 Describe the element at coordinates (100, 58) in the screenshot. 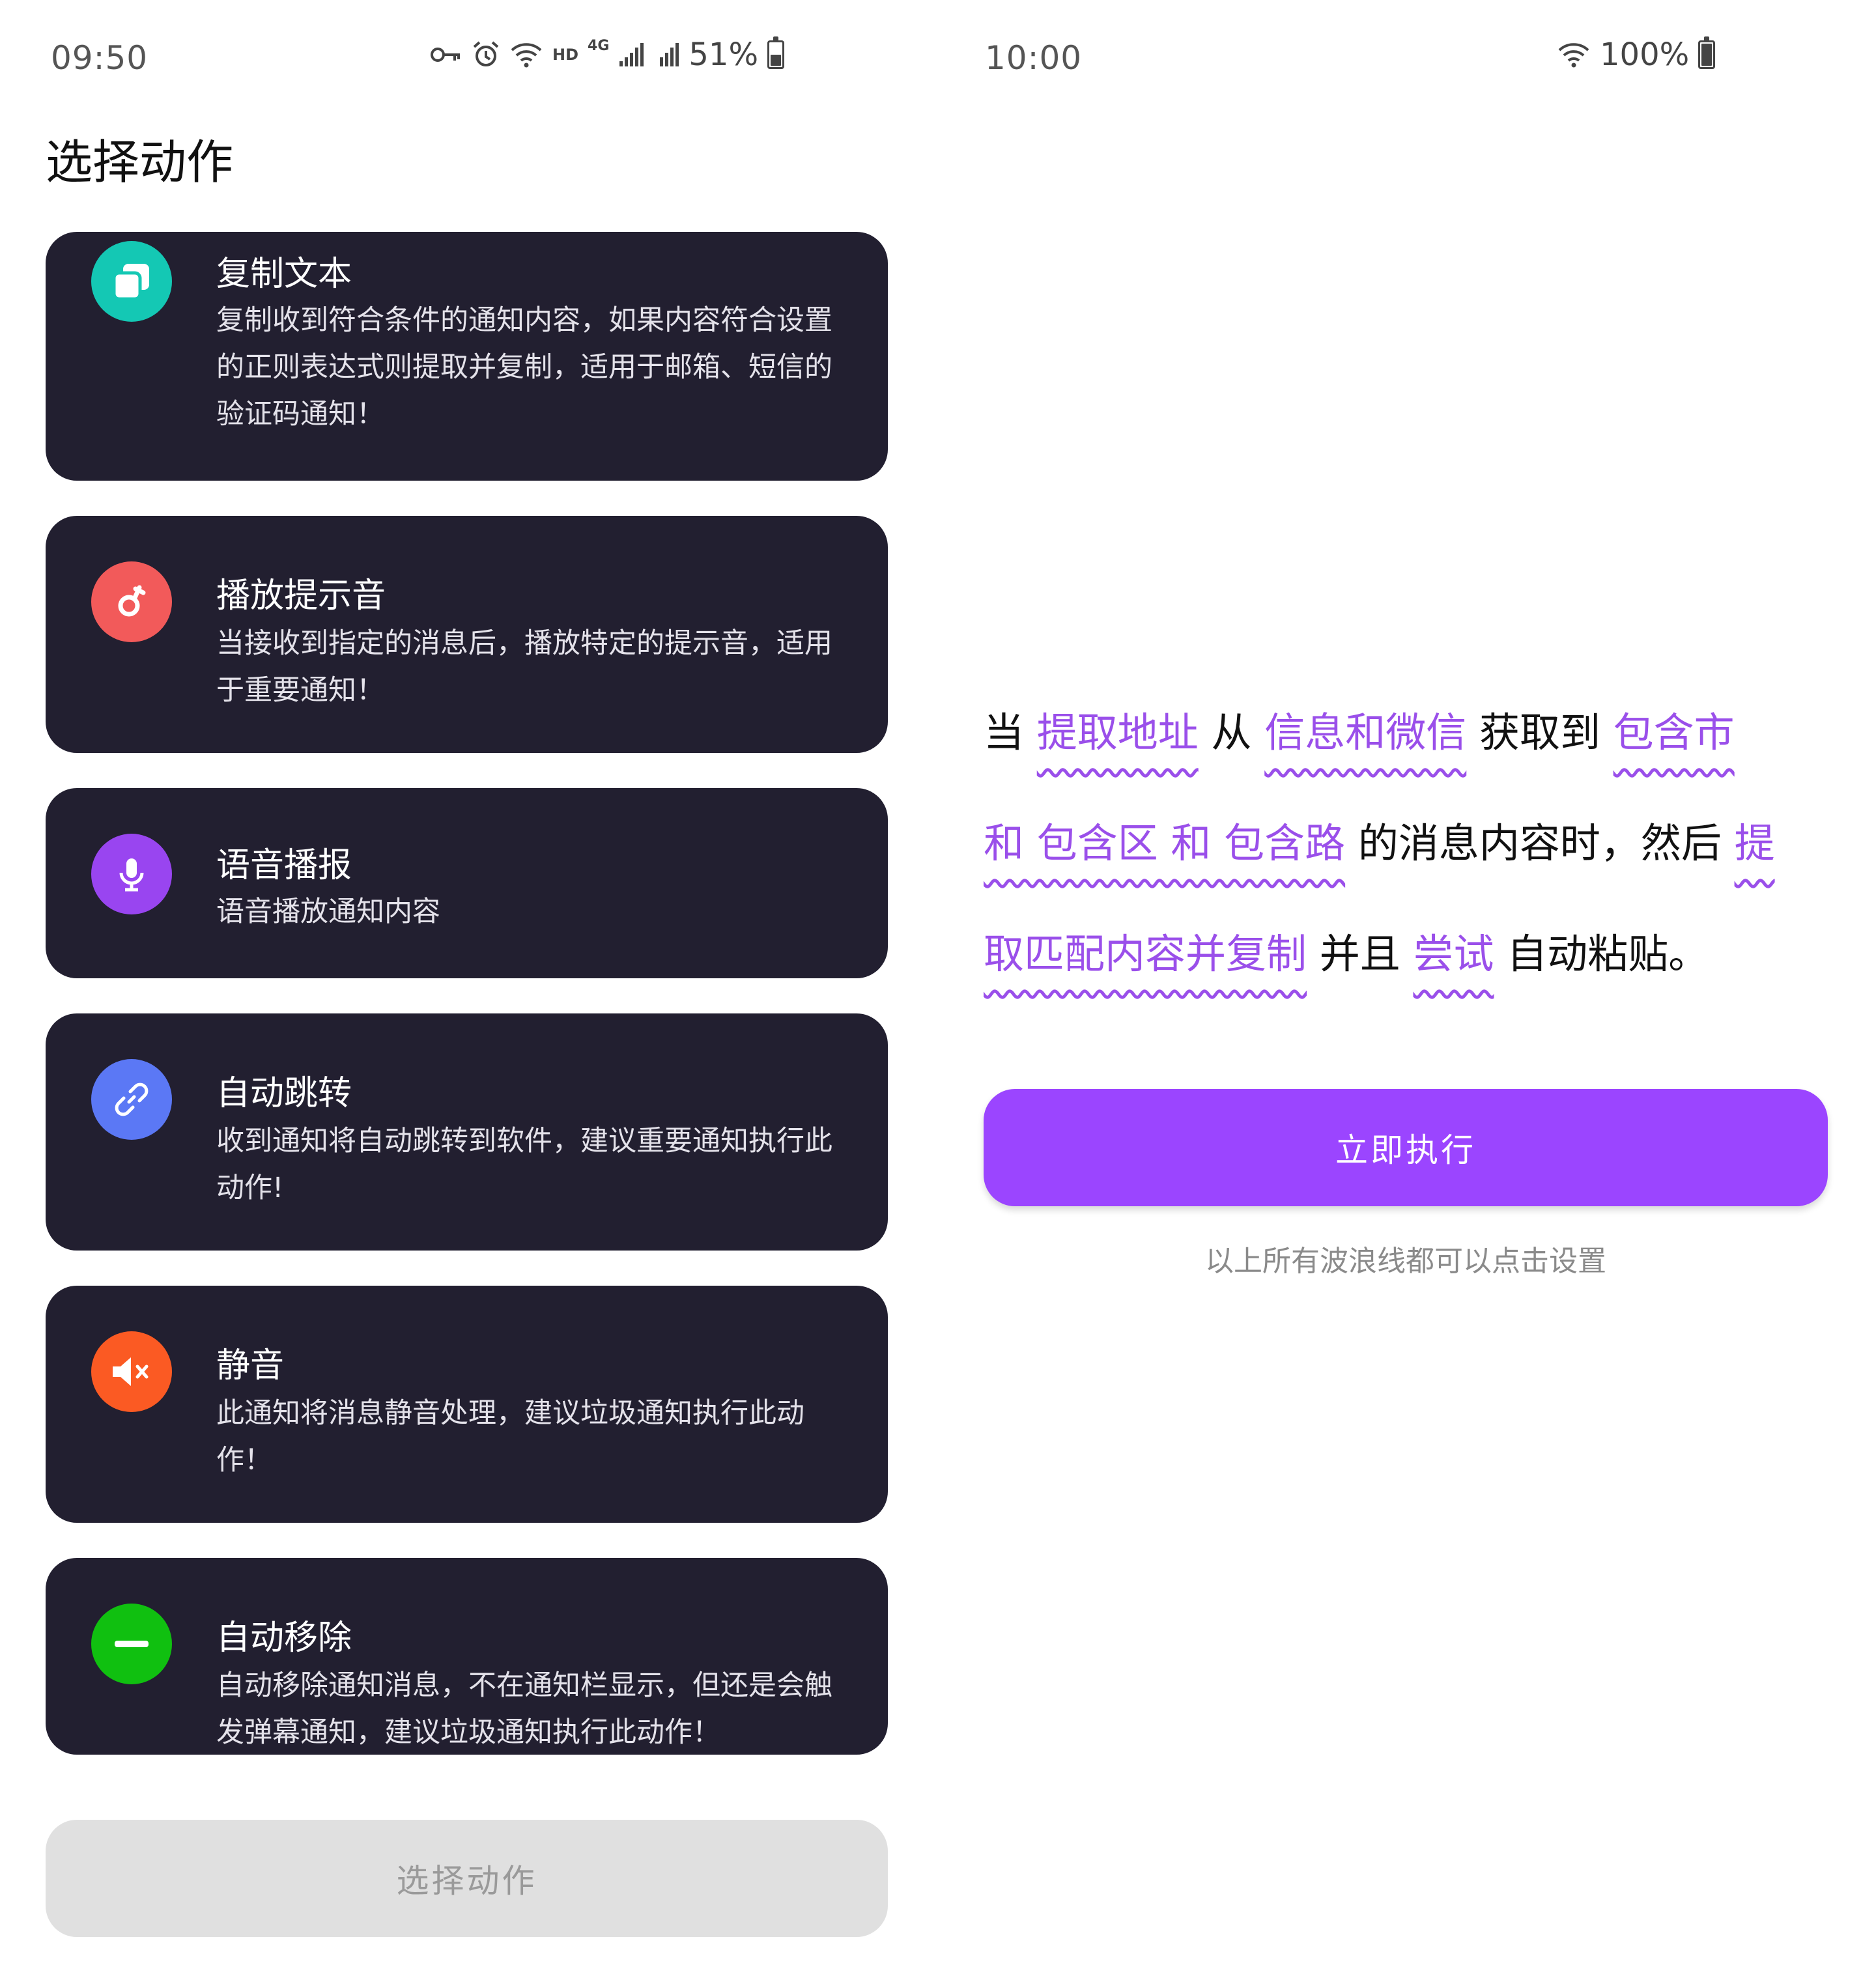

I see `status-time: 09:50` at that location.